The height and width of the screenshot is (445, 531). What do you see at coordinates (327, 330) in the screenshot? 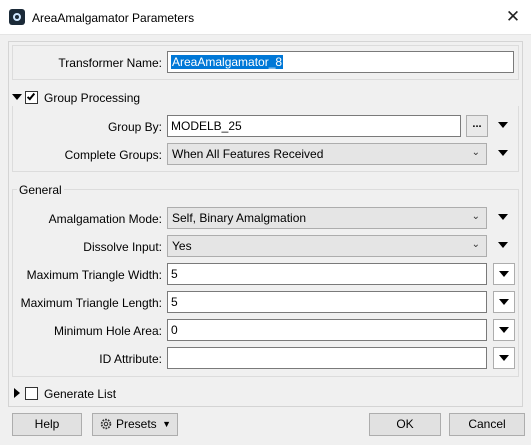
I see `min-hole-area-input: 0` at bounding box center [327, 330].